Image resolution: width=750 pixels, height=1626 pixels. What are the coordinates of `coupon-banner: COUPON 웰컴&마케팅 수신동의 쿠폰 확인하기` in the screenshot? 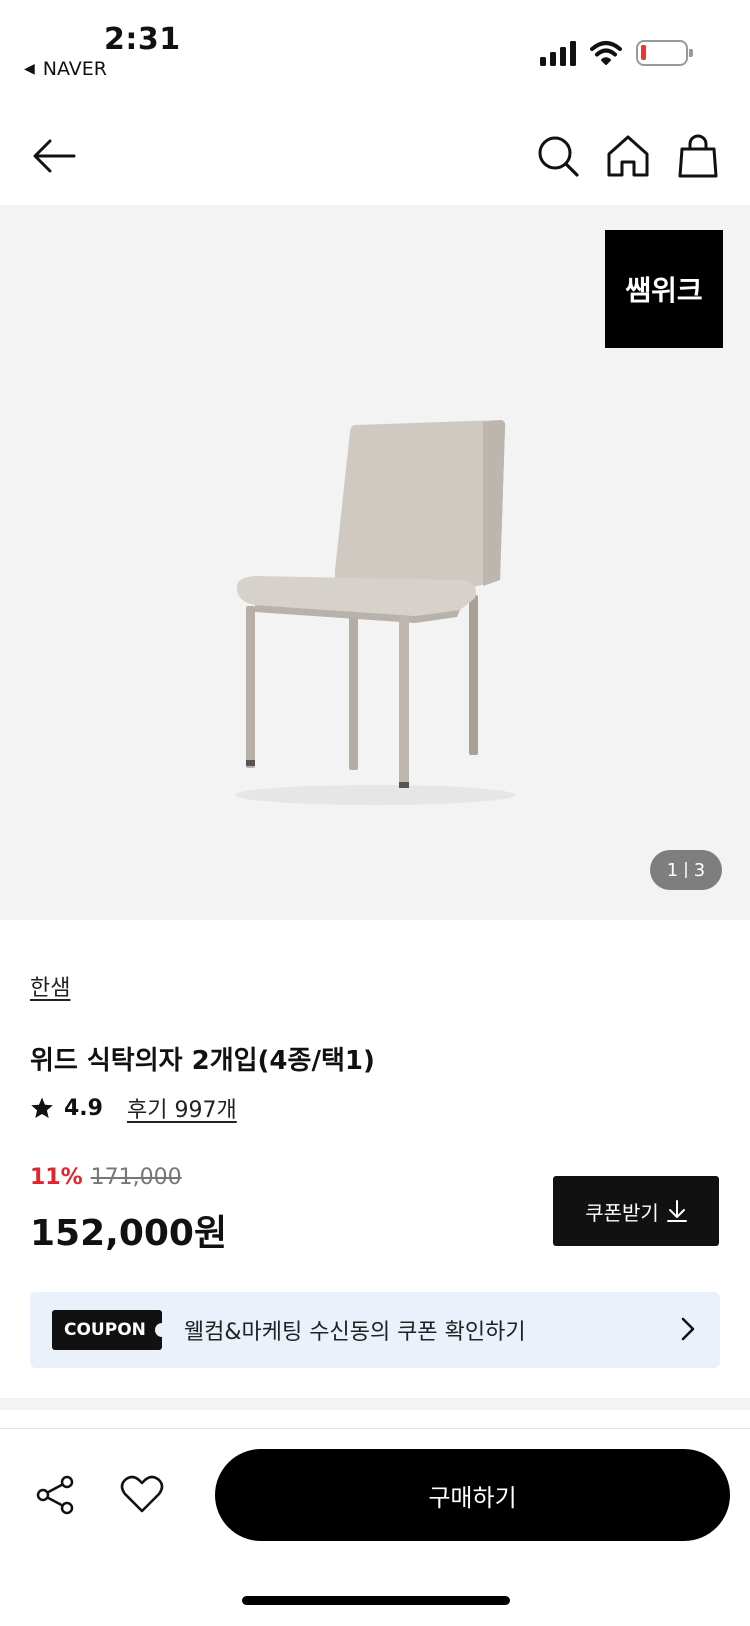 It's located at (375, 1330).